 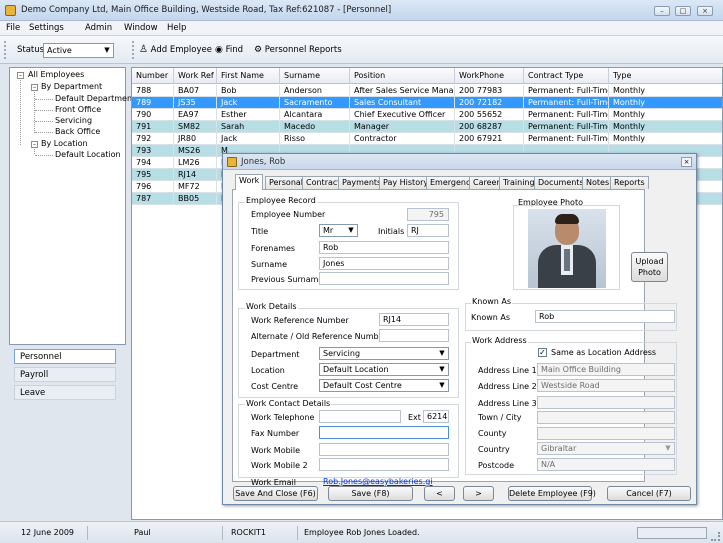 What do you see at coordinates (361, 28) in the screenshot?
I see `menu-bar: File Settings Admin Window Help` at bounding box center [361, 28].